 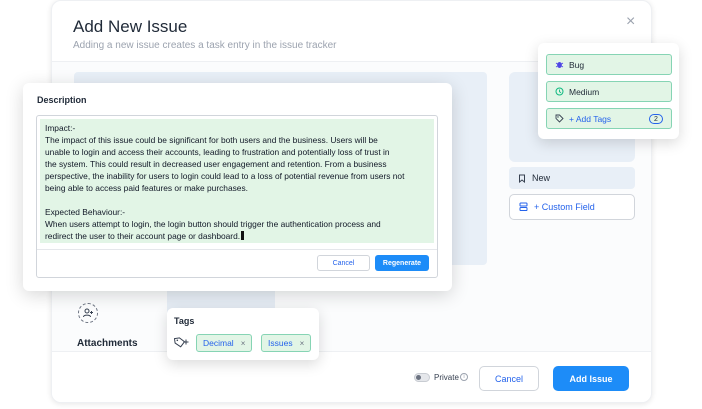 What do you see at coordinates (218, 343) in the screenshot?
I see `tag-chip-label: Decimal` at bounding box center [218, 343].